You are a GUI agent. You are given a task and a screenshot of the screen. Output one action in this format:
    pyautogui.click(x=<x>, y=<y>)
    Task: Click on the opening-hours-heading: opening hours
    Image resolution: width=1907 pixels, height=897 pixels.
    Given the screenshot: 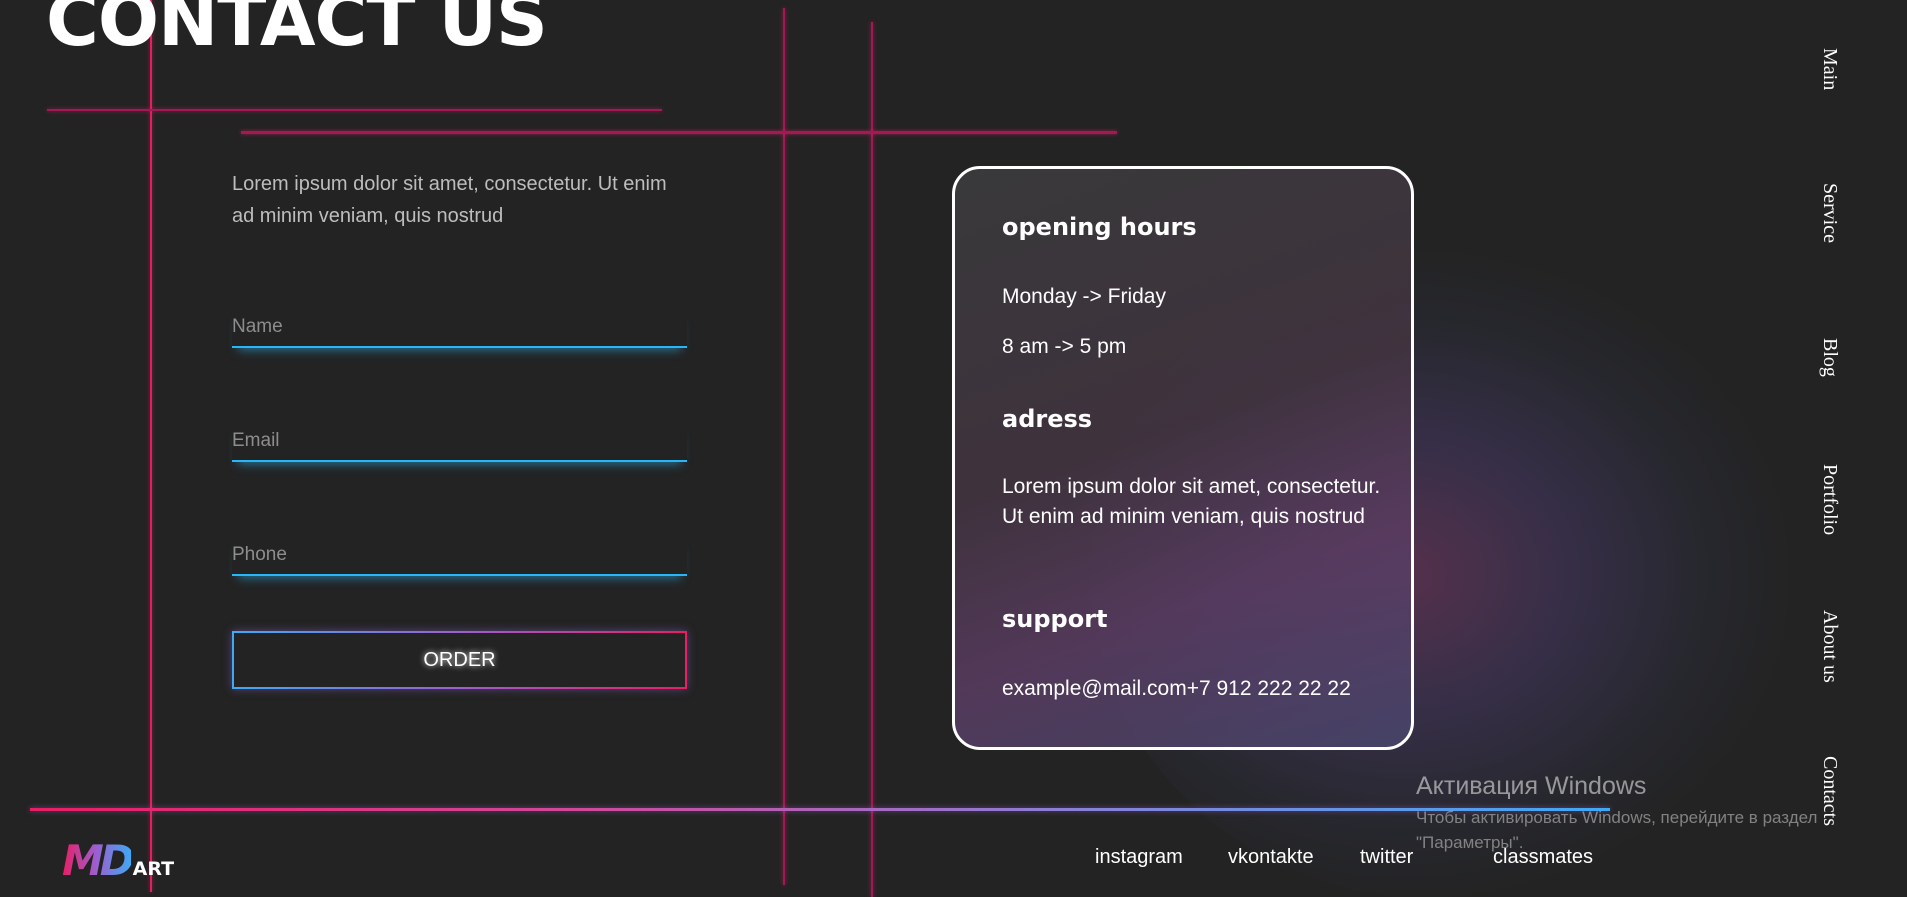 What is the action you would take?
    pyautogui.click(x=1099, y=227)
    